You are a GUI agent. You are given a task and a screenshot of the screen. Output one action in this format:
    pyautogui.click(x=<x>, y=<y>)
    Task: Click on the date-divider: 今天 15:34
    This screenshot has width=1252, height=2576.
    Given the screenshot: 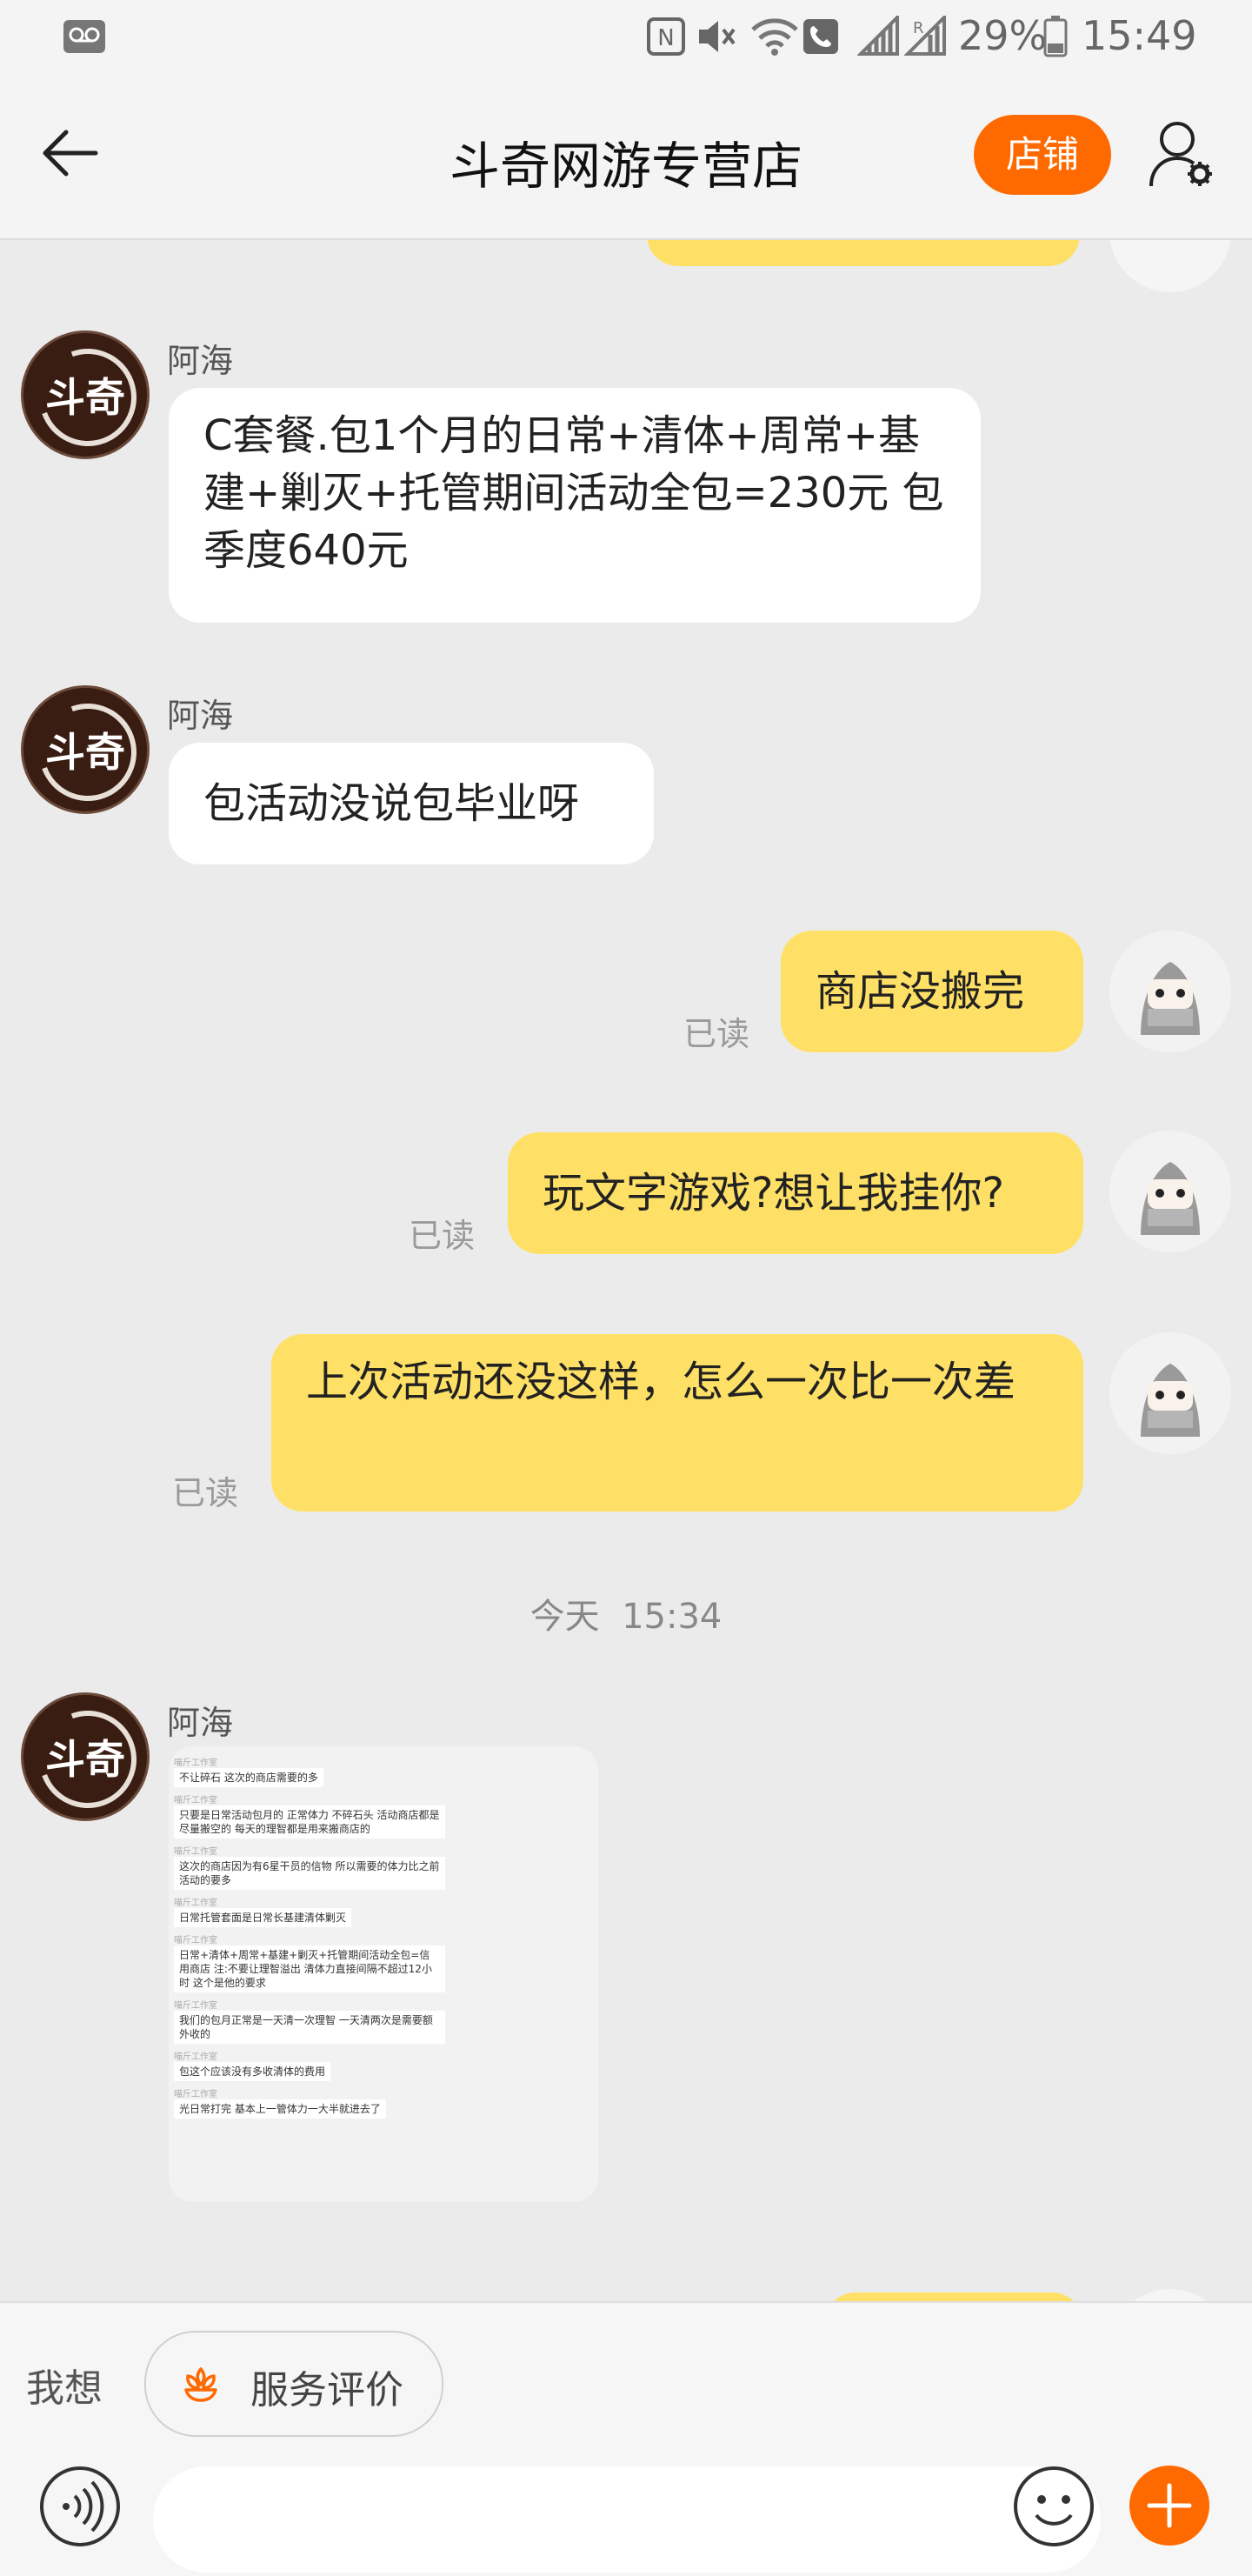 What is the action you would take?
    pyautogui.click(x=626, y=1617)
    